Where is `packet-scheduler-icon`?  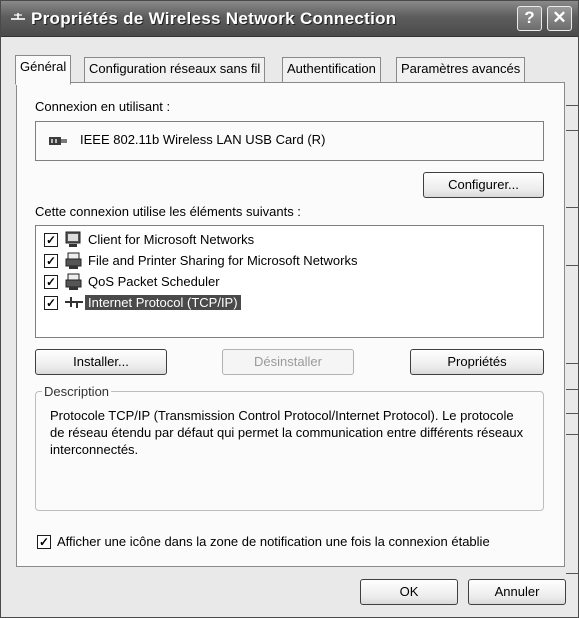
packet-scheduler-icon is located at coordinates (73, 281).